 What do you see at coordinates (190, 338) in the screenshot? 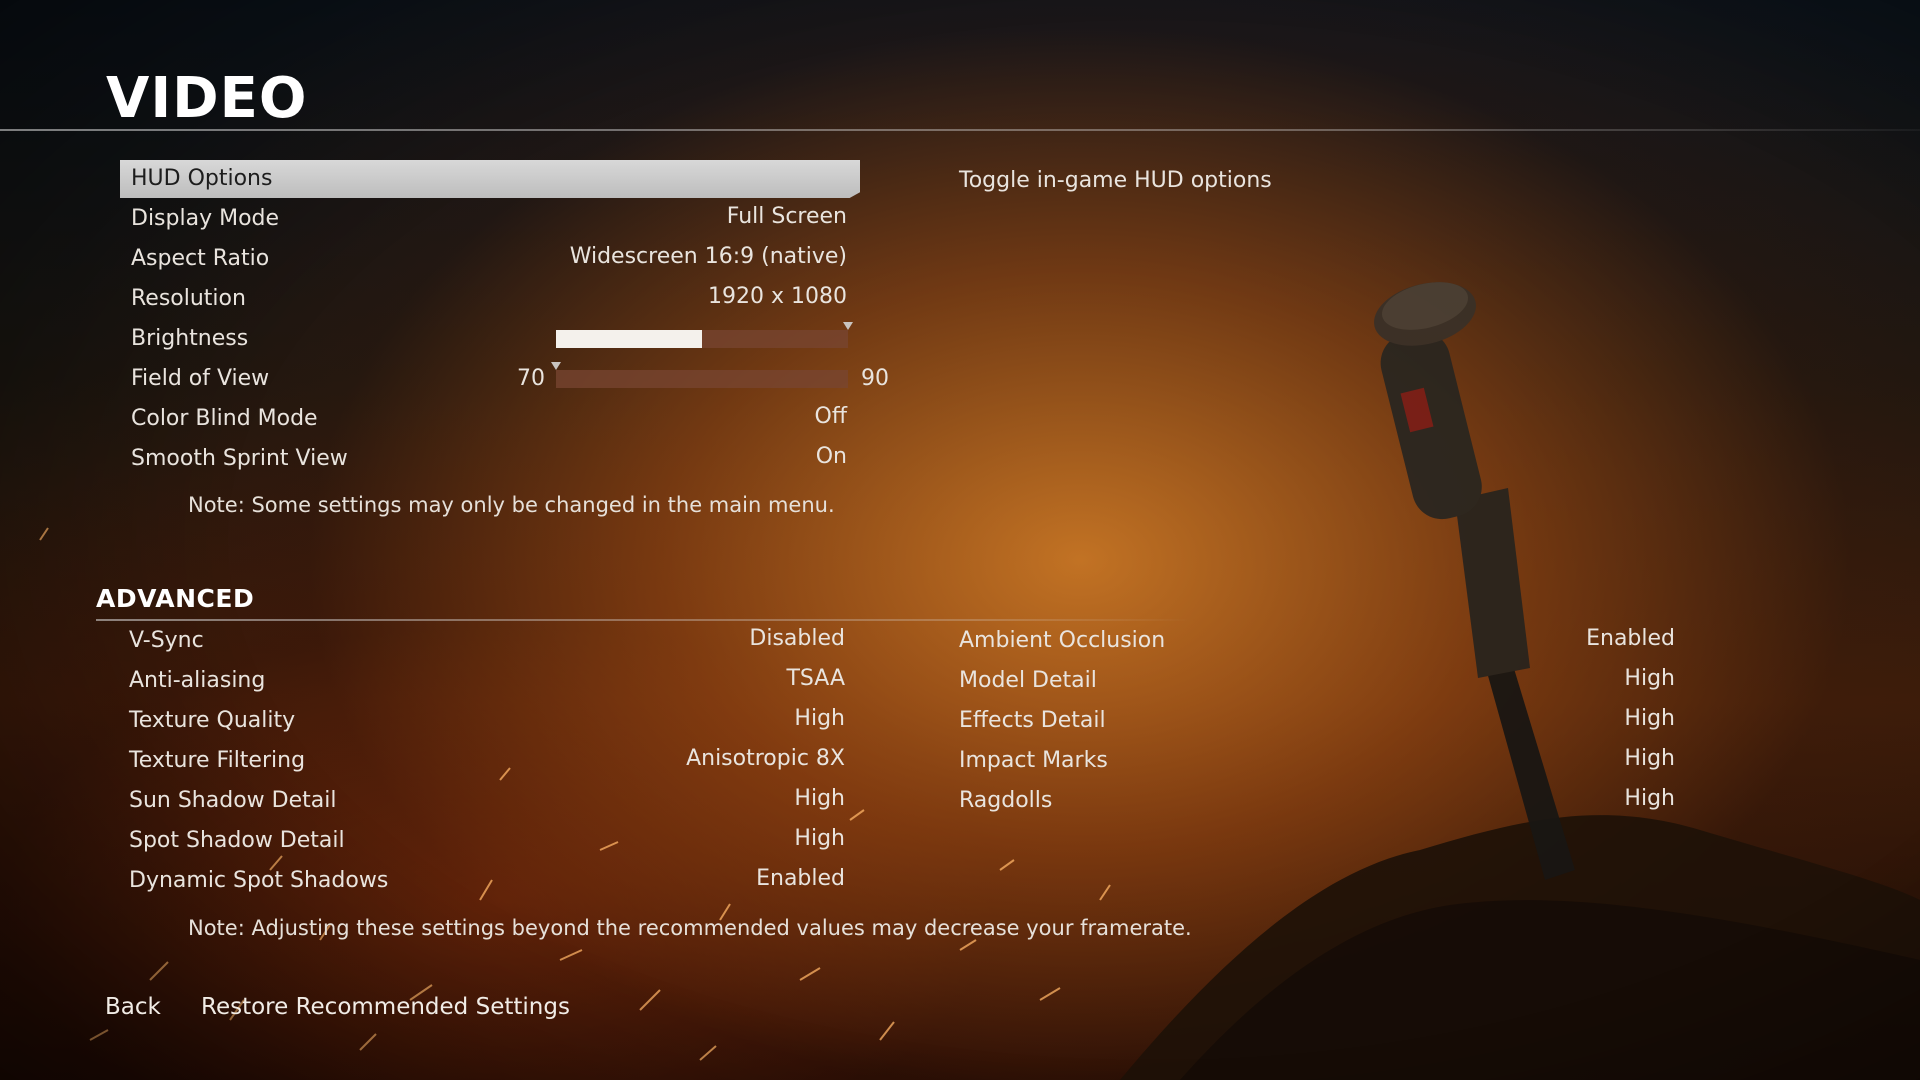
I see `setting-label: Brightness` at bounding box center [190, 338].